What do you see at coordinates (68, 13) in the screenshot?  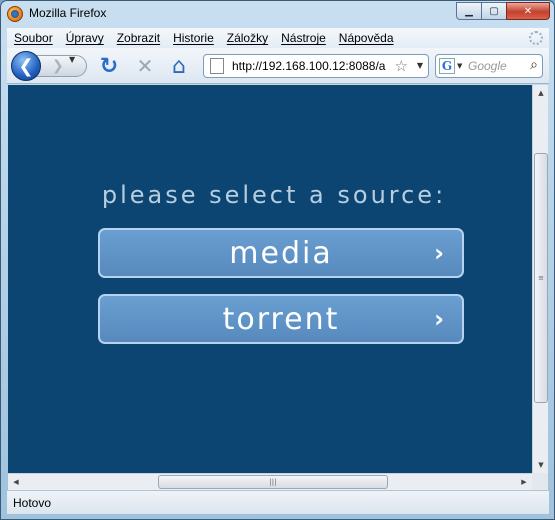 I see `window-title: Mozilla Firefox` at bounding box center [68, 13].